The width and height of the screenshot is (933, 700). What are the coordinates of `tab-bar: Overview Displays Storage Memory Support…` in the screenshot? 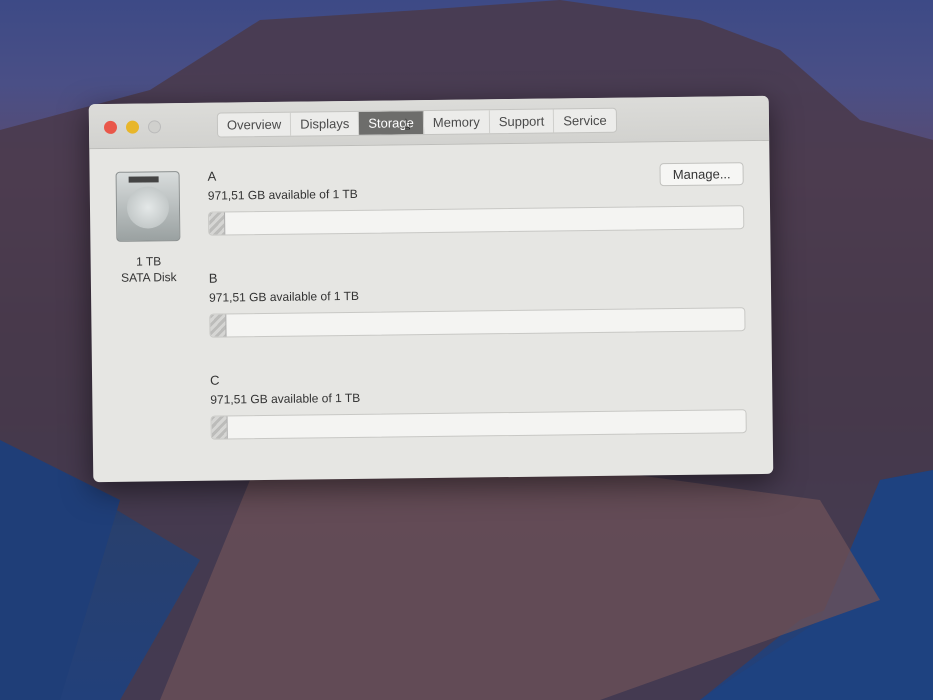 It's located at (416, 122).